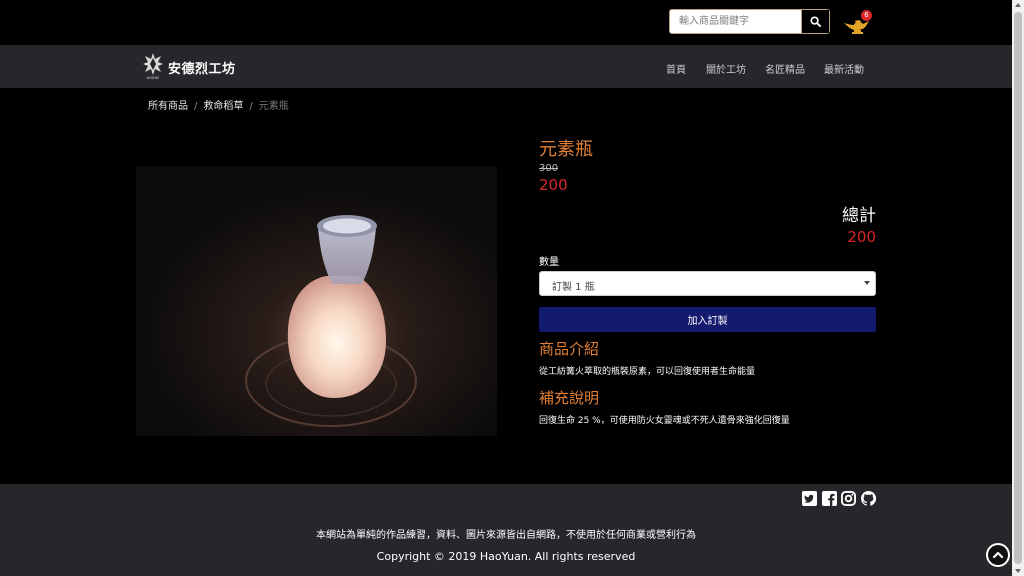 The height and width of the screenshot is (576, 1024). I want to click on intro-text: 從工紡篝火萃取的瓶裝原素，可以回復使用者生命能量, so click(647, 372).